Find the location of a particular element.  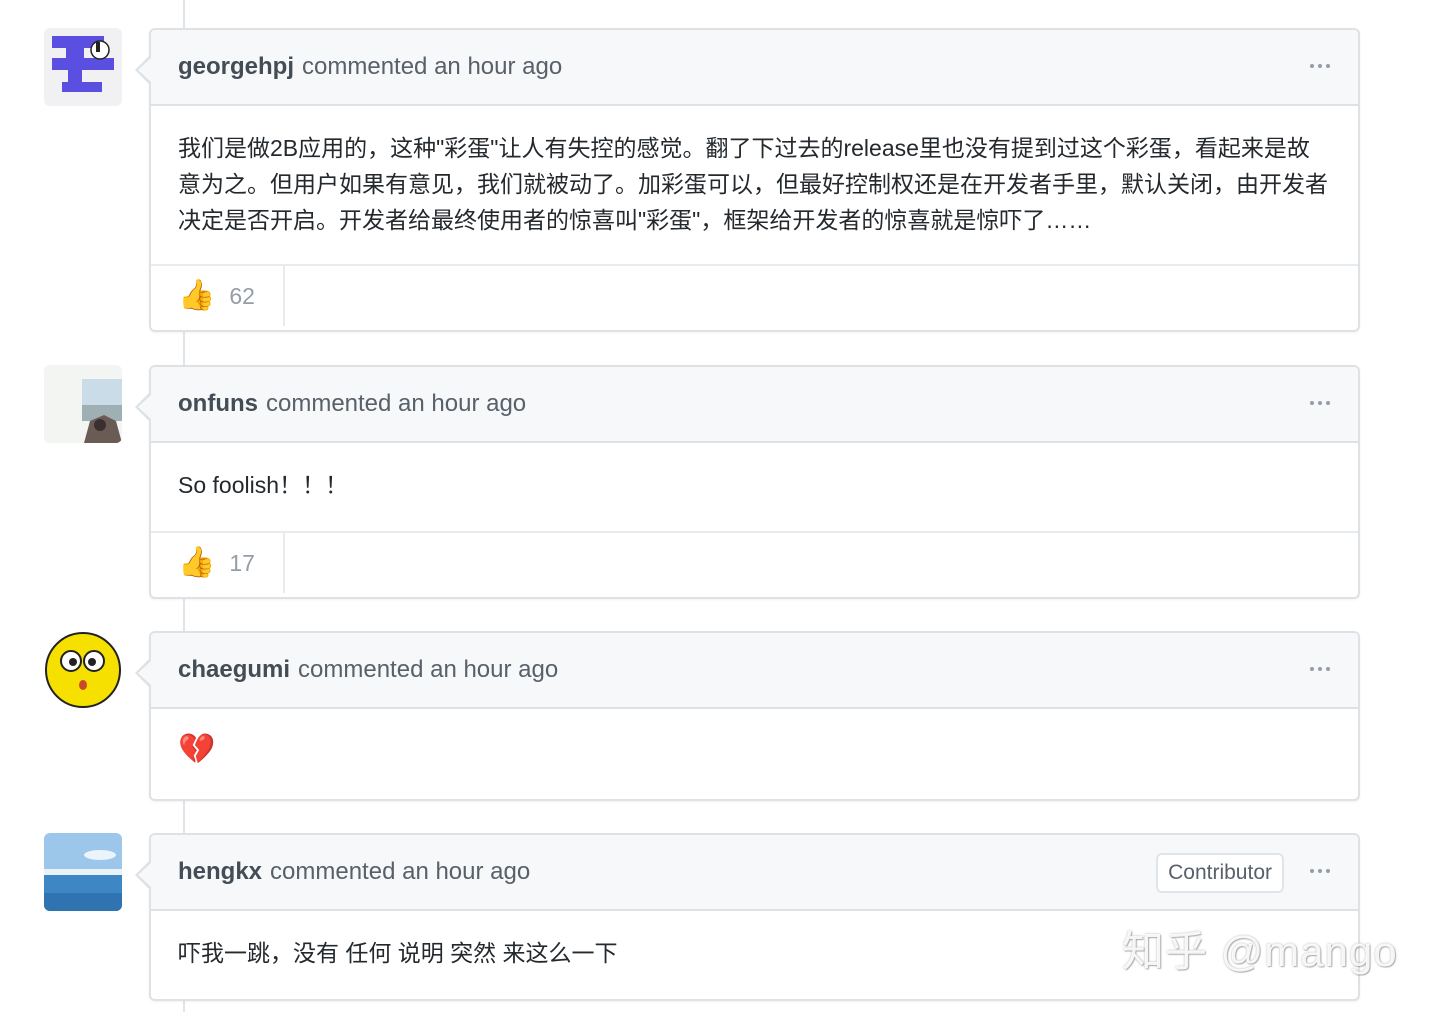

comment-author: hengkx is located at coordinates (220, 872).